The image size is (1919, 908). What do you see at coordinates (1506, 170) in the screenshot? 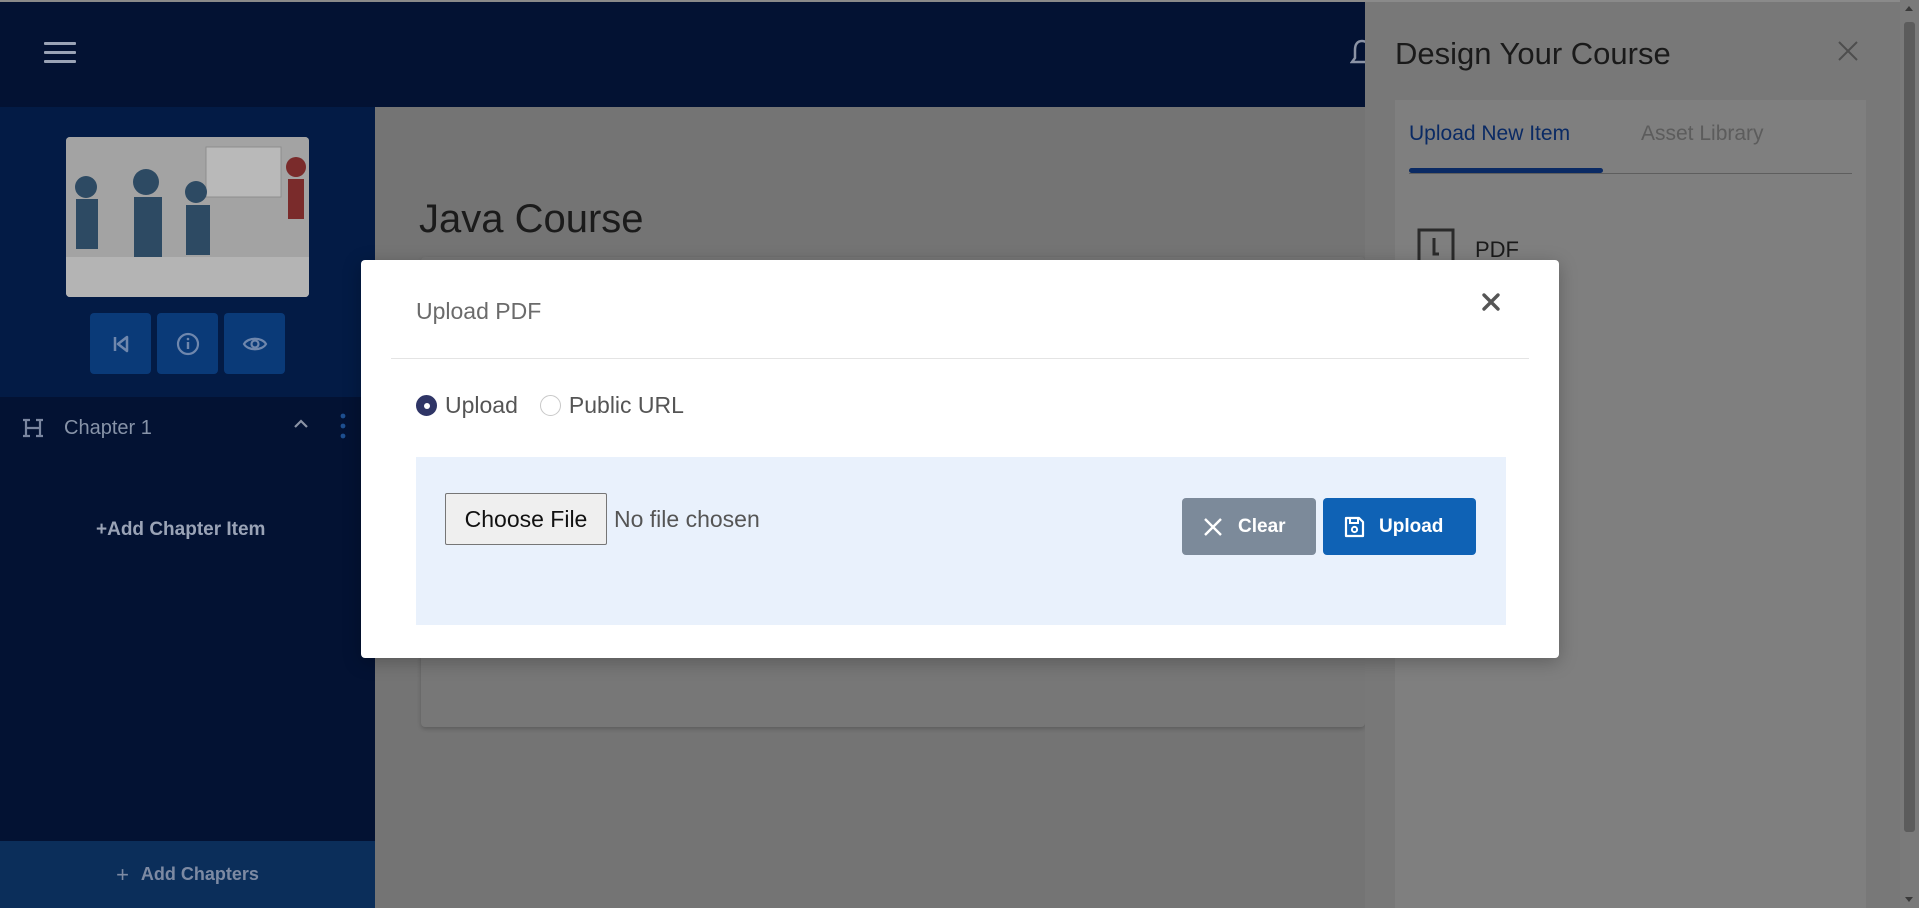
I see `active-tab-indicator` at bounding box center [1506, 170].